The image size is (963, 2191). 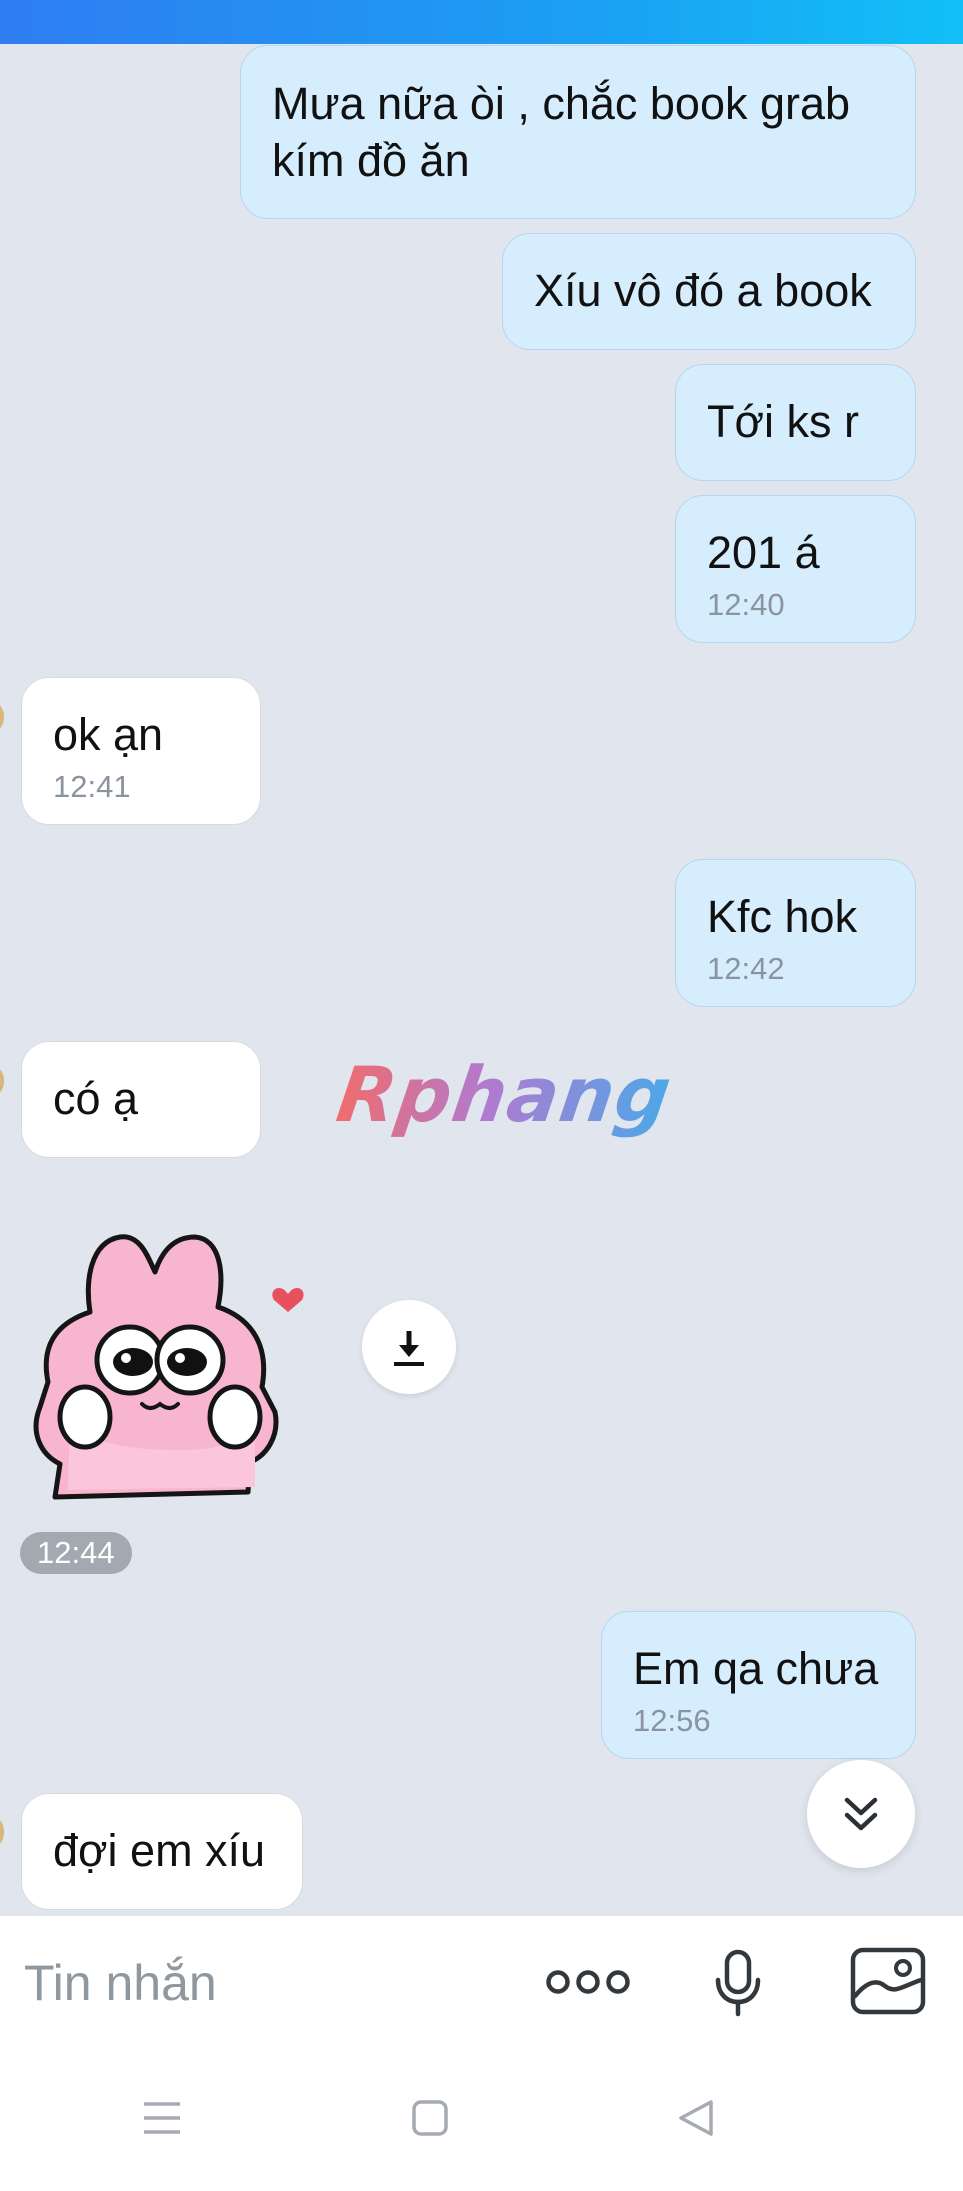 I want to click on image-icon, so click(x=888, y=1981).